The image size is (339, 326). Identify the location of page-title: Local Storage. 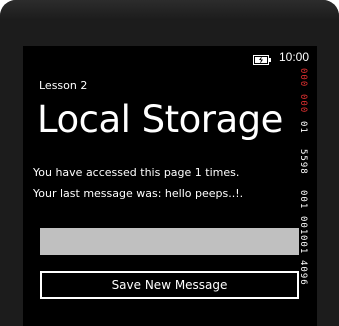
(160, 119).